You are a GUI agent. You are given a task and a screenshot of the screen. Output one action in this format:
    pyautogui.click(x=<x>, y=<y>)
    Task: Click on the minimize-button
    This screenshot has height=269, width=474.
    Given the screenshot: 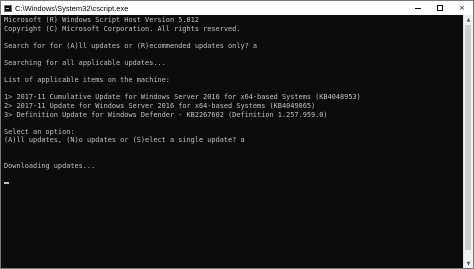 What is the action you would take?
    pyautogui.click(x=418, y=8)
    